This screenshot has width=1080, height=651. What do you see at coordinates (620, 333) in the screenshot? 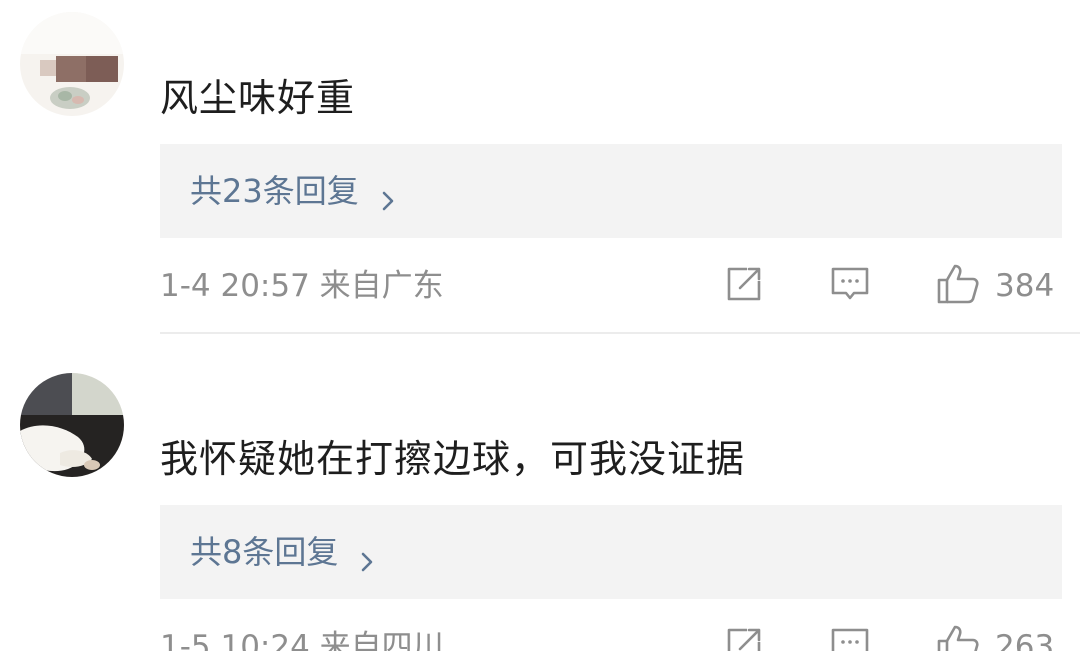
I see `comment-divider` at bounding box center [620, 333].